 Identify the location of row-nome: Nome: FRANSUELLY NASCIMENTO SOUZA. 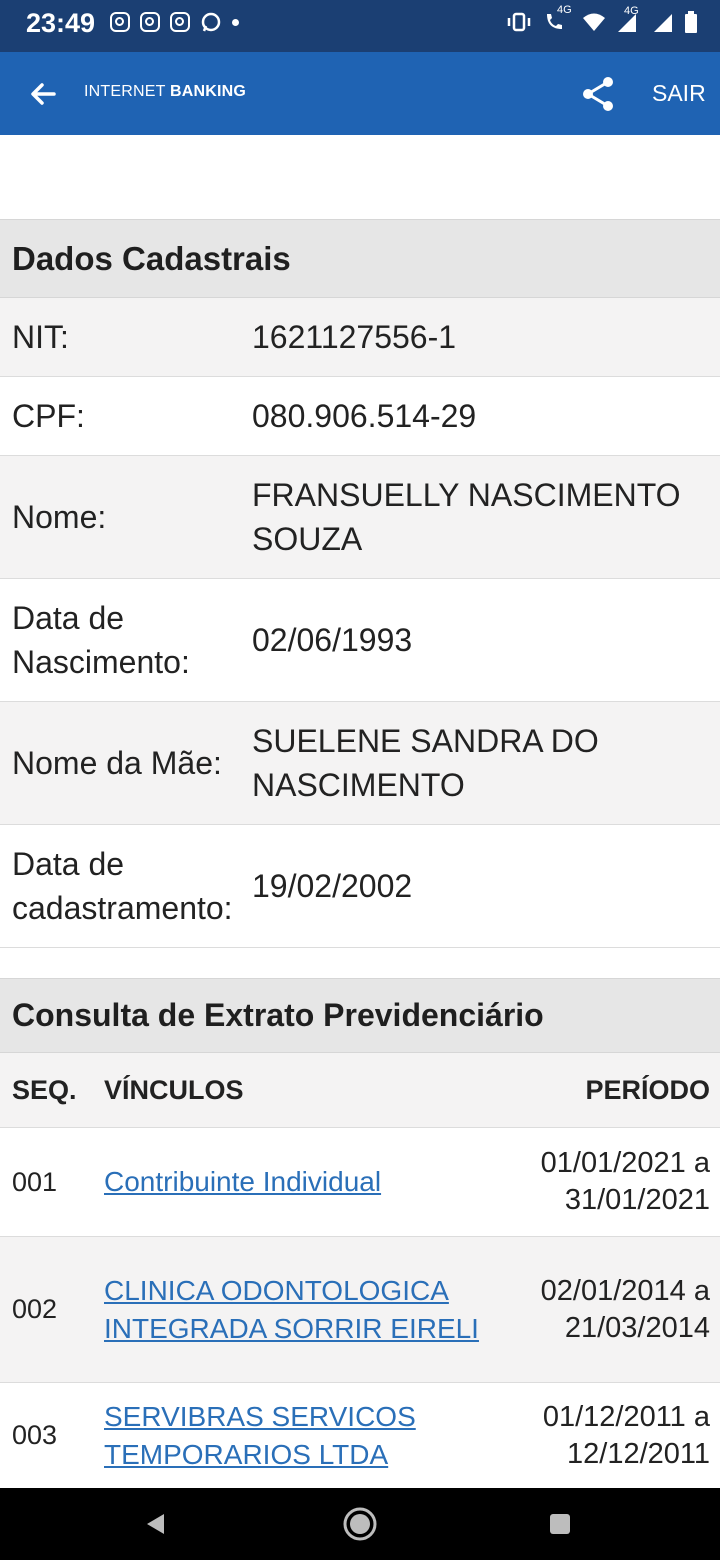
(360, 517).